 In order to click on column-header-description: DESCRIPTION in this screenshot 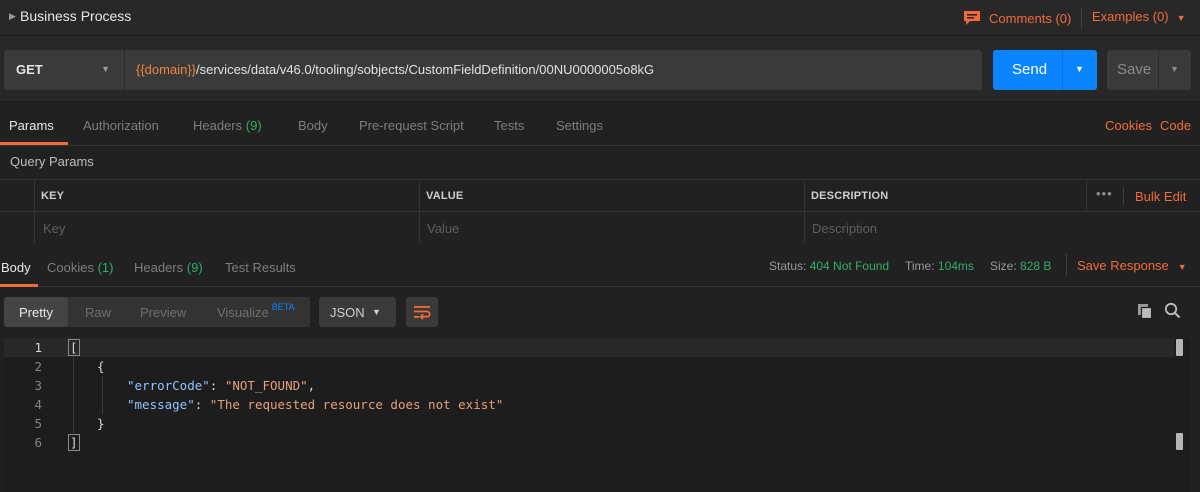, I will do `click(850, 196)`.